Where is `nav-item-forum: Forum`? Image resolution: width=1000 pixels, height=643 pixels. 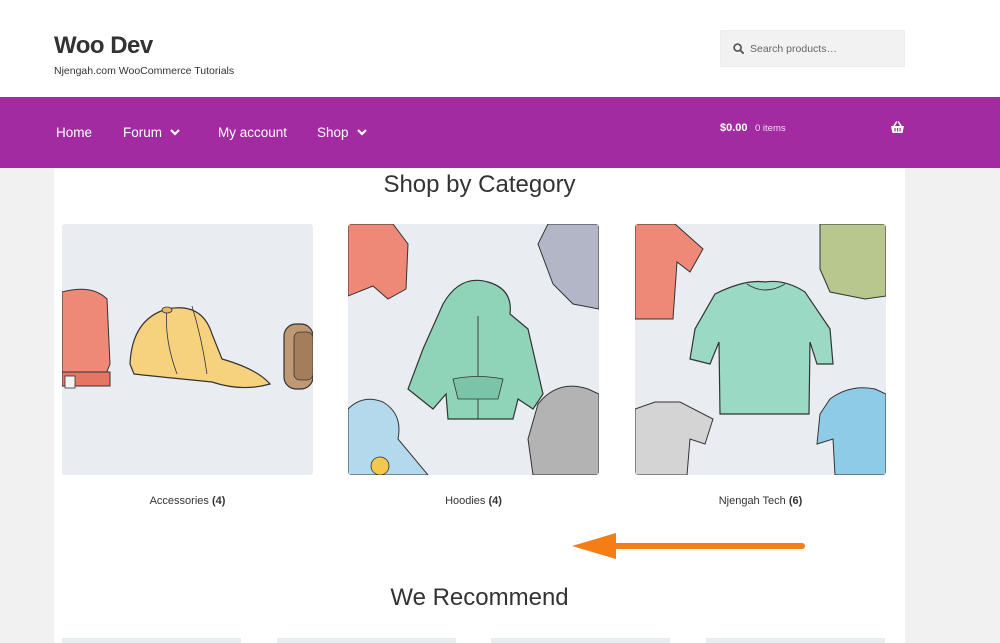
nav-item-forum: Forum is located at coordinates (151, 132).